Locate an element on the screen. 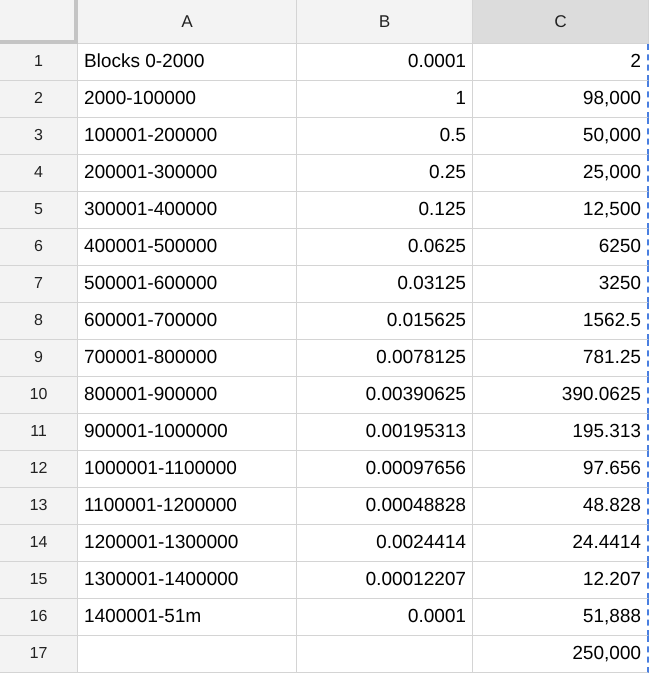 Image resolution: width=649 pixels, height=673 pixels. table-cell: 800001-900000 is located at coordinates (187, 395).